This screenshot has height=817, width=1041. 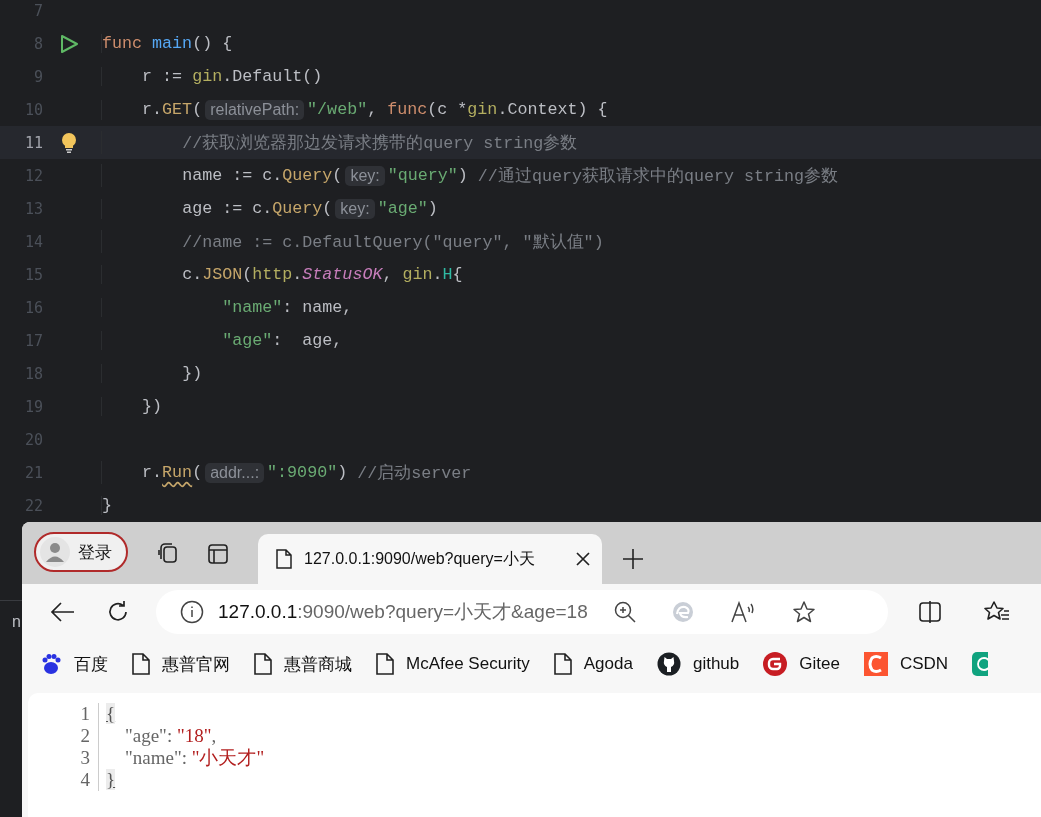 I want to click on code-text: r :=, so click(x=163, y=76).